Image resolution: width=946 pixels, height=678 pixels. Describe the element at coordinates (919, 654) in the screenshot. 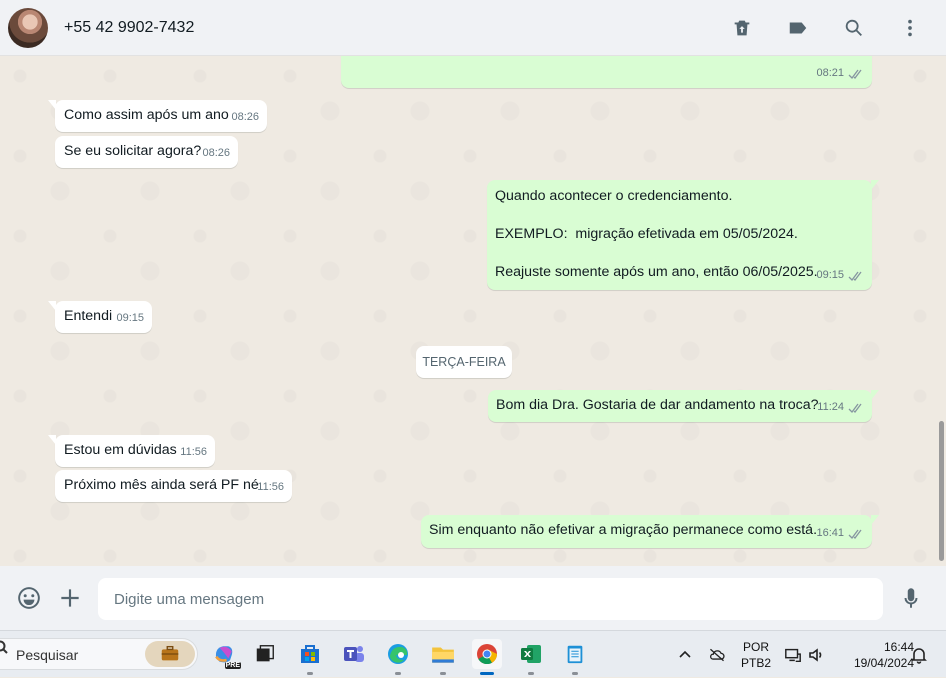

I see `notification-bell-icon` at that location.